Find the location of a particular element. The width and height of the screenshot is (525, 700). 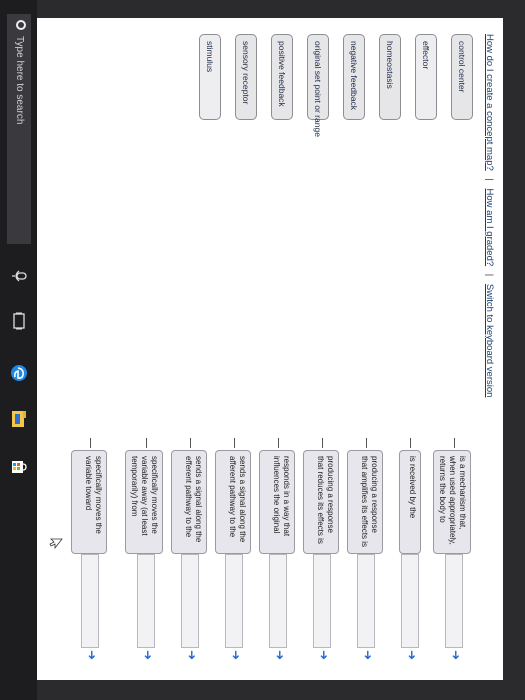

term-chip: sensory receptor is located at coordinates (246, 77).